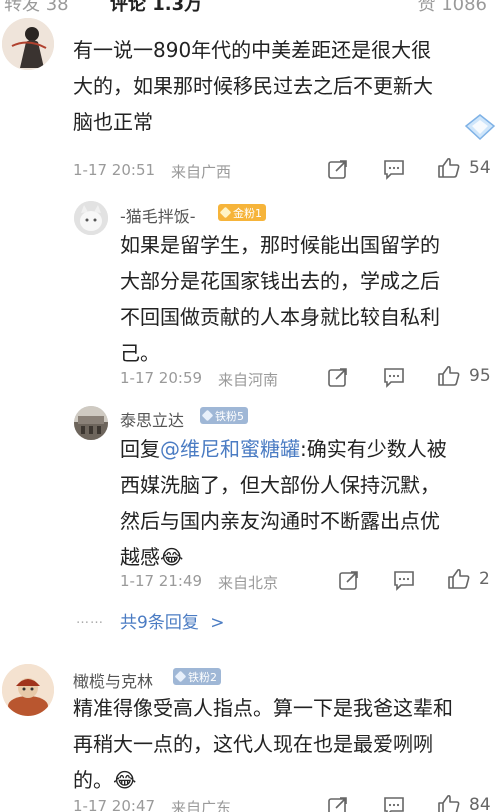 This screenshot has width=497, height=812. I want to click on tab-likes: 赞 1086, so click(452, 8).